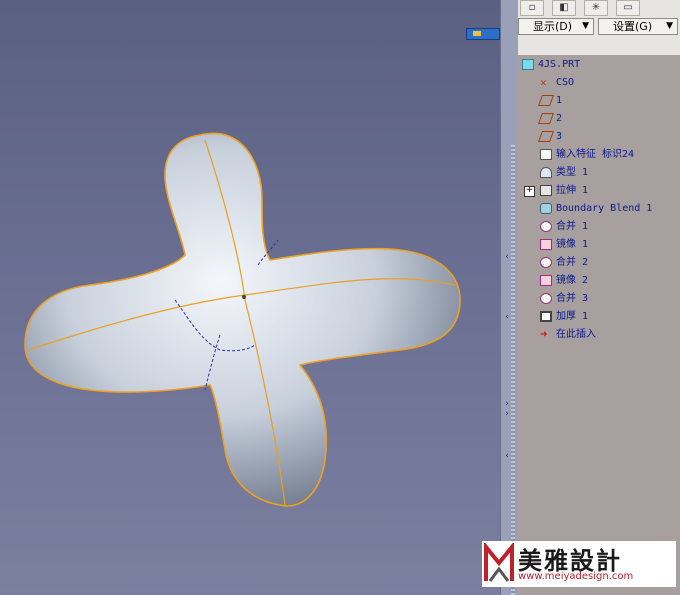 This screenshot has height=595, width=680. What do you see at coordinates (572, 226) in the screenshot?
I see `tree-item-label: 合并 1` at bounding box center [572, 226].